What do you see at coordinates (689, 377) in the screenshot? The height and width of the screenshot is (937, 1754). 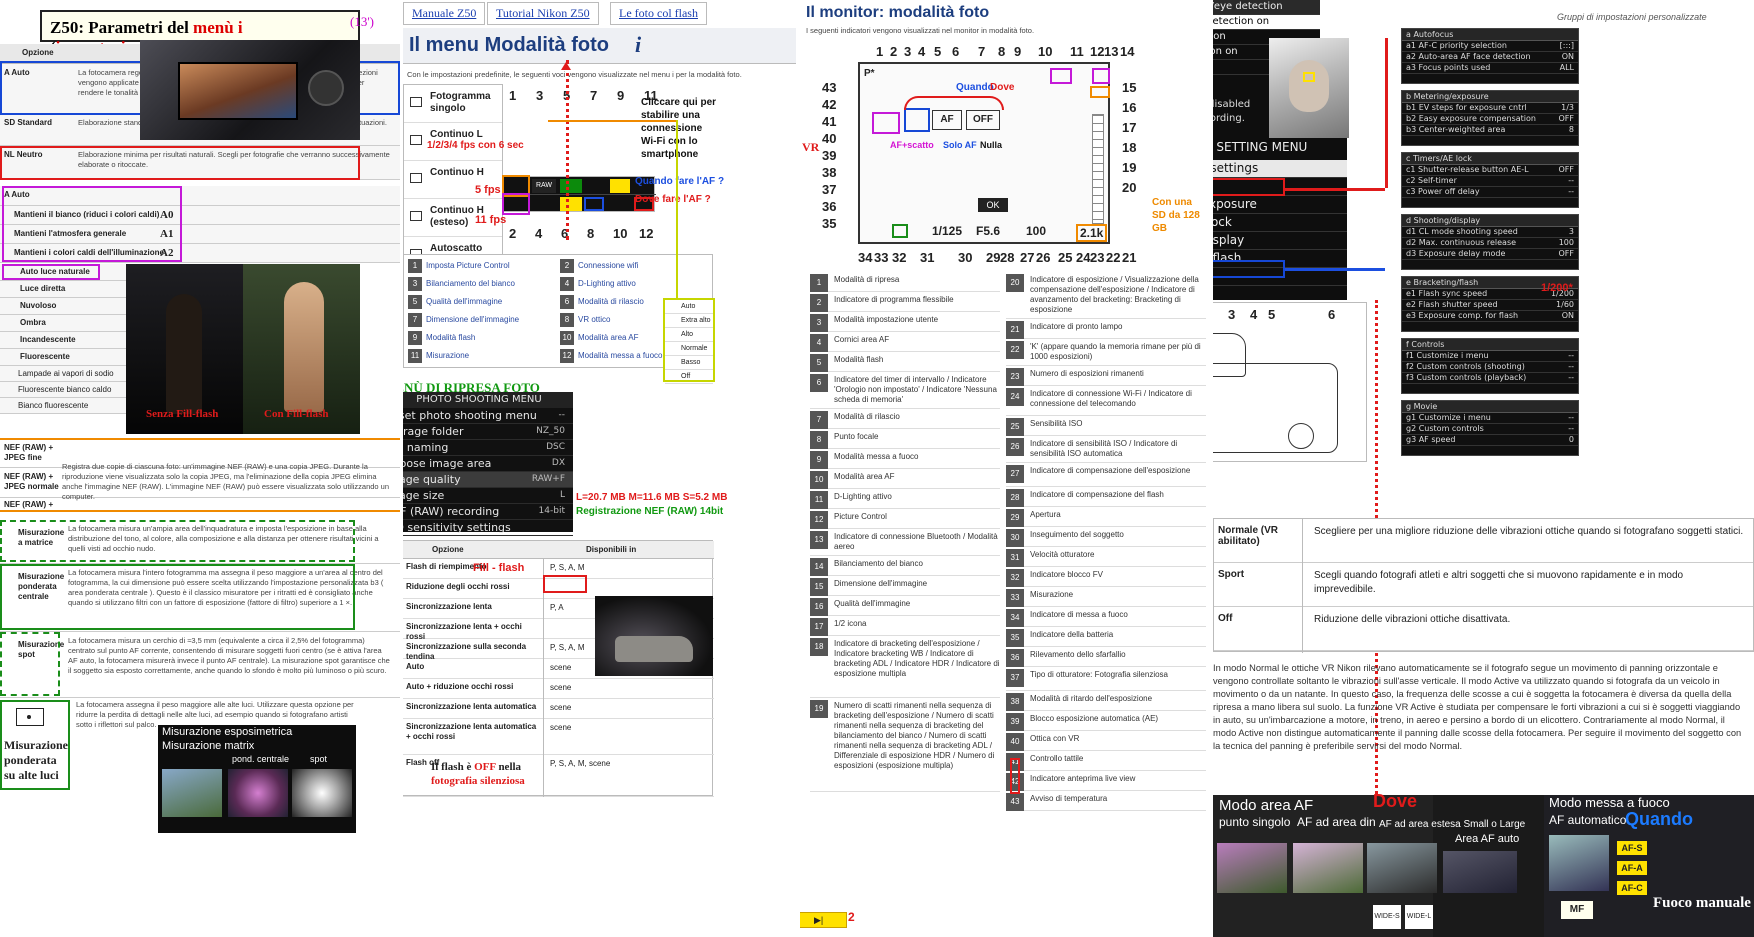 I see `adl-option: Off` at bounding box center [689, 377].